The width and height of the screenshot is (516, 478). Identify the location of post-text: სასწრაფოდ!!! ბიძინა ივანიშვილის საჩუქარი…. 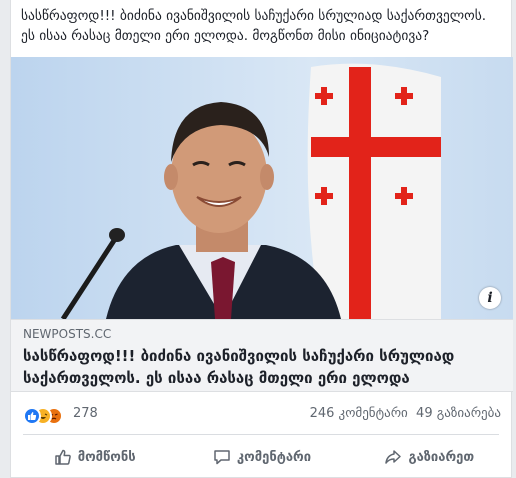
(254, 26).